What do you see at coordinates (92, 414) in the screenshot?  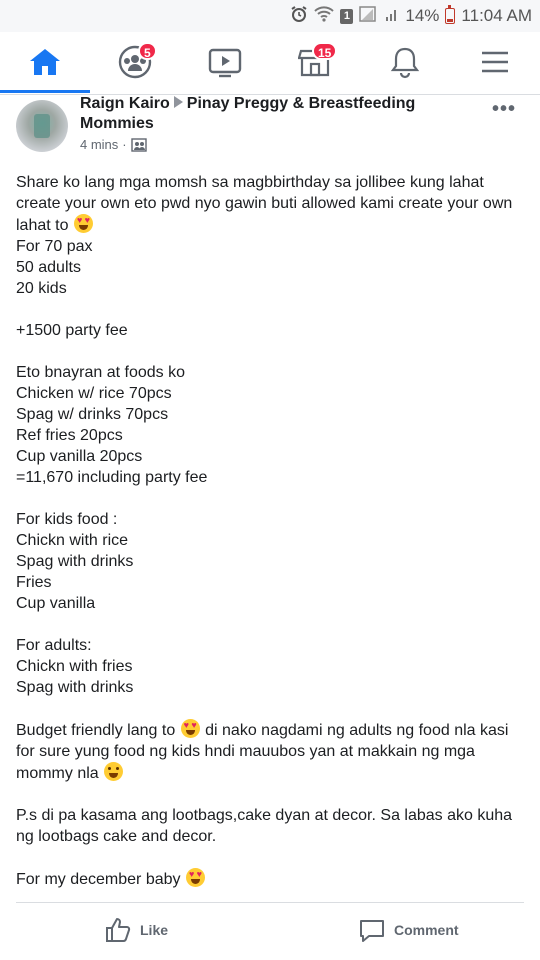 I see `foods-line: Spag w/ drinks 70pcs` at bounding box center [92, 414].